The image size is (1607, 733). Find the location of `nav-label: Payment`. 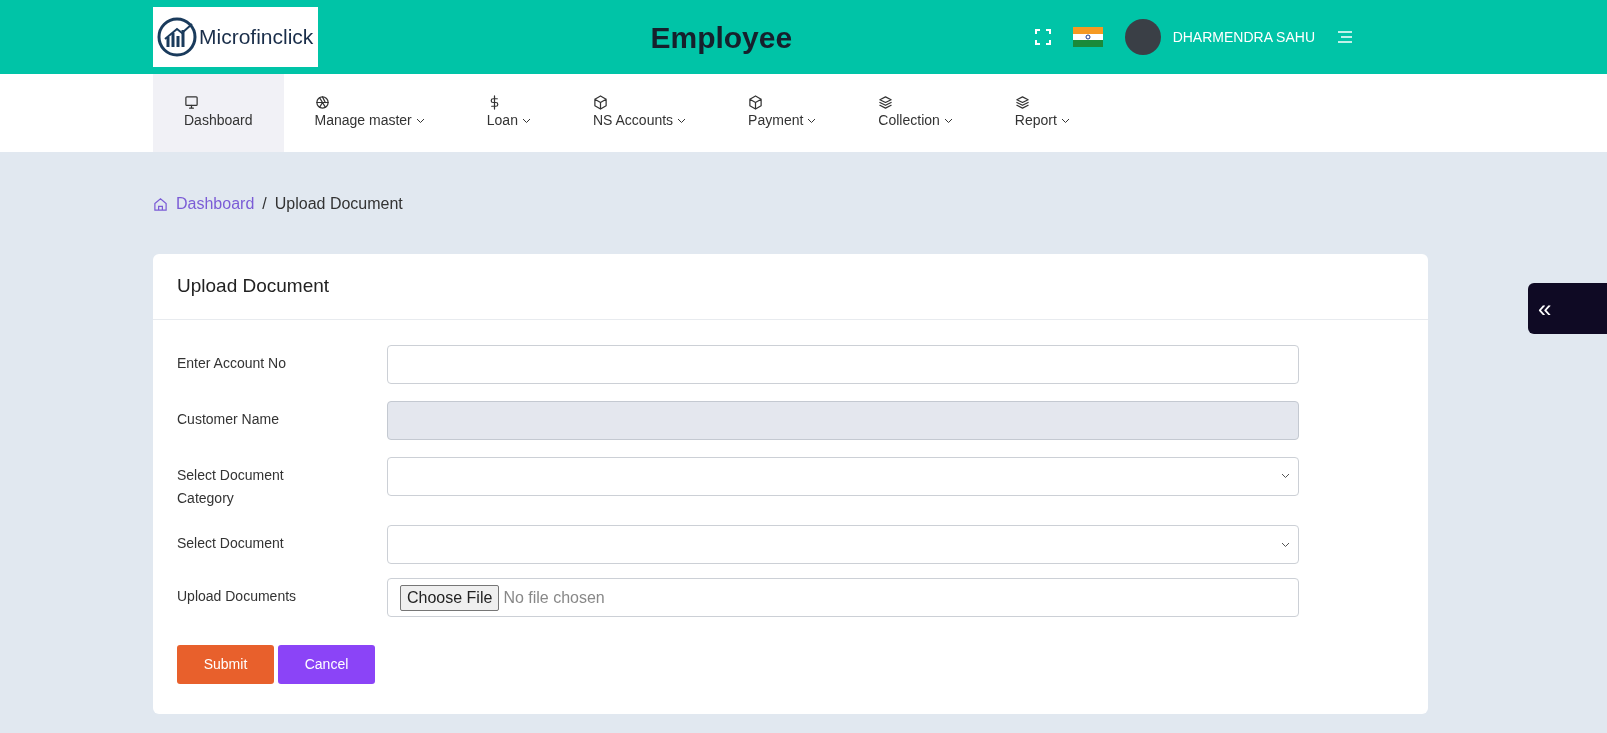

nav-label: Payment is located at coordinates (776, 121).